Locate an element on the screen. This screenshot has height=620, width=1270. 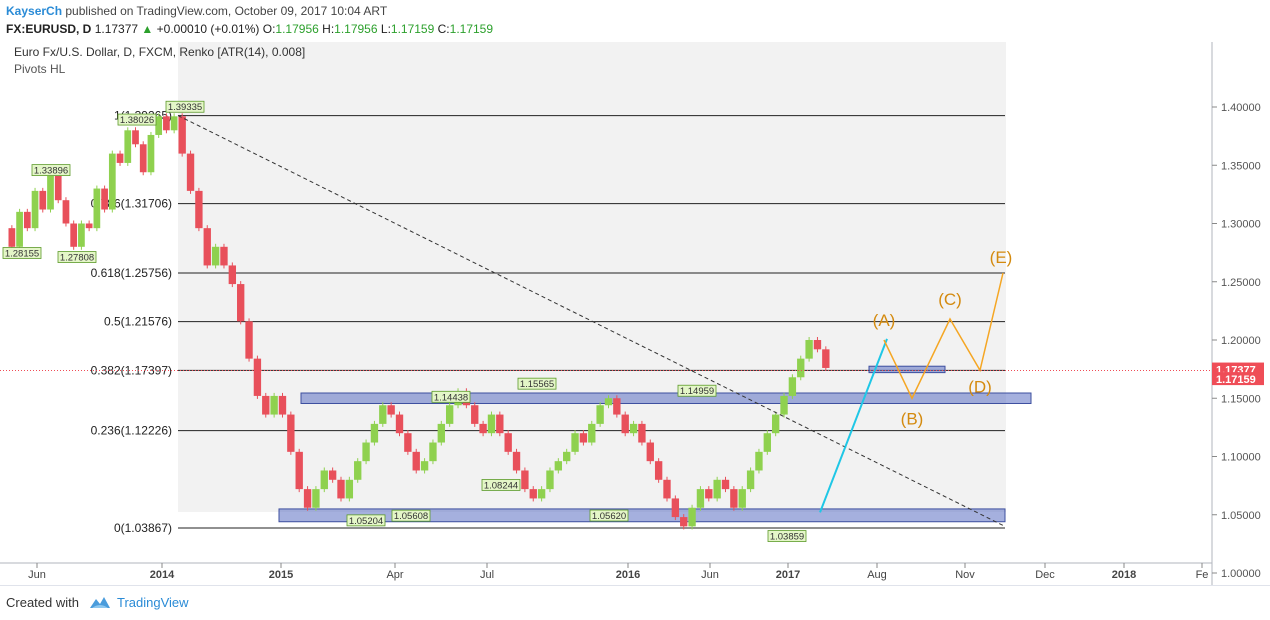
y-tick-label: 1.25000 is located at coordinates (1241, 283).